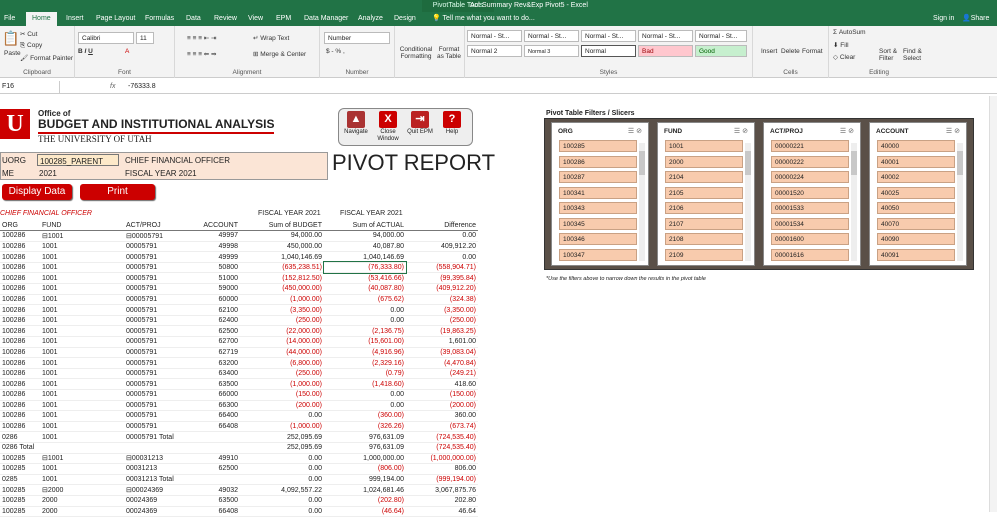 The width and height of the screenshot is (997, 517). What do you see at coordinates (365, 384) in the screenshot?
I see `table-cell: (1,418.60)` at bounding box center [365, 384].